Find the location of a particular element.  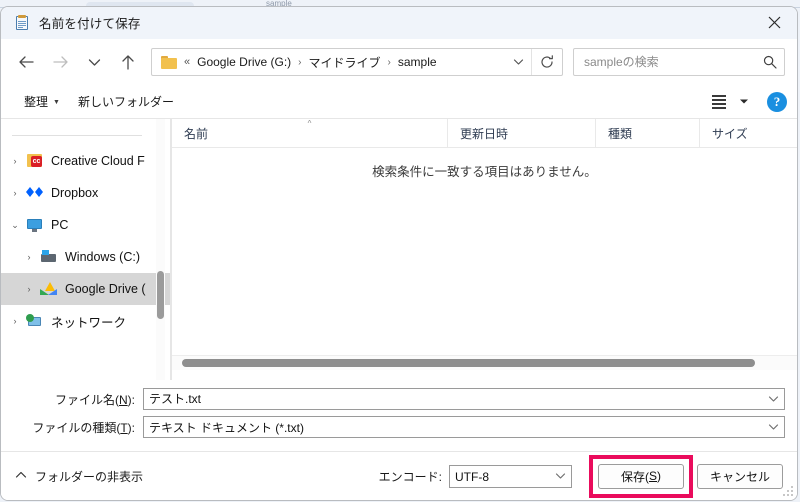

pc-icon is located at coordinates (35, 225).